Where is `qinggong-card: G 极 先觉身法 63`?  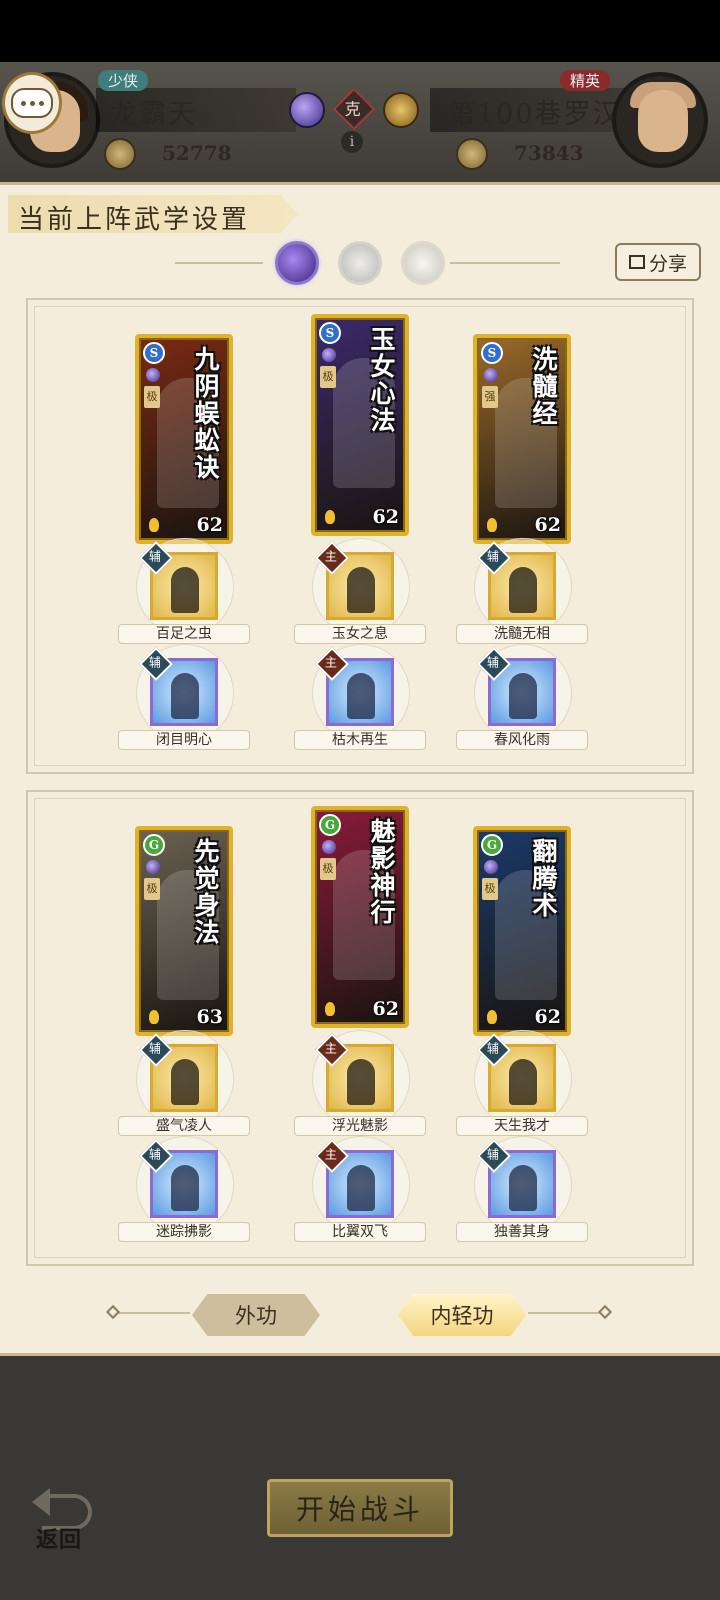
qinggong-card: G 极 先觉身法 63 is located at coordinates (184, 931).